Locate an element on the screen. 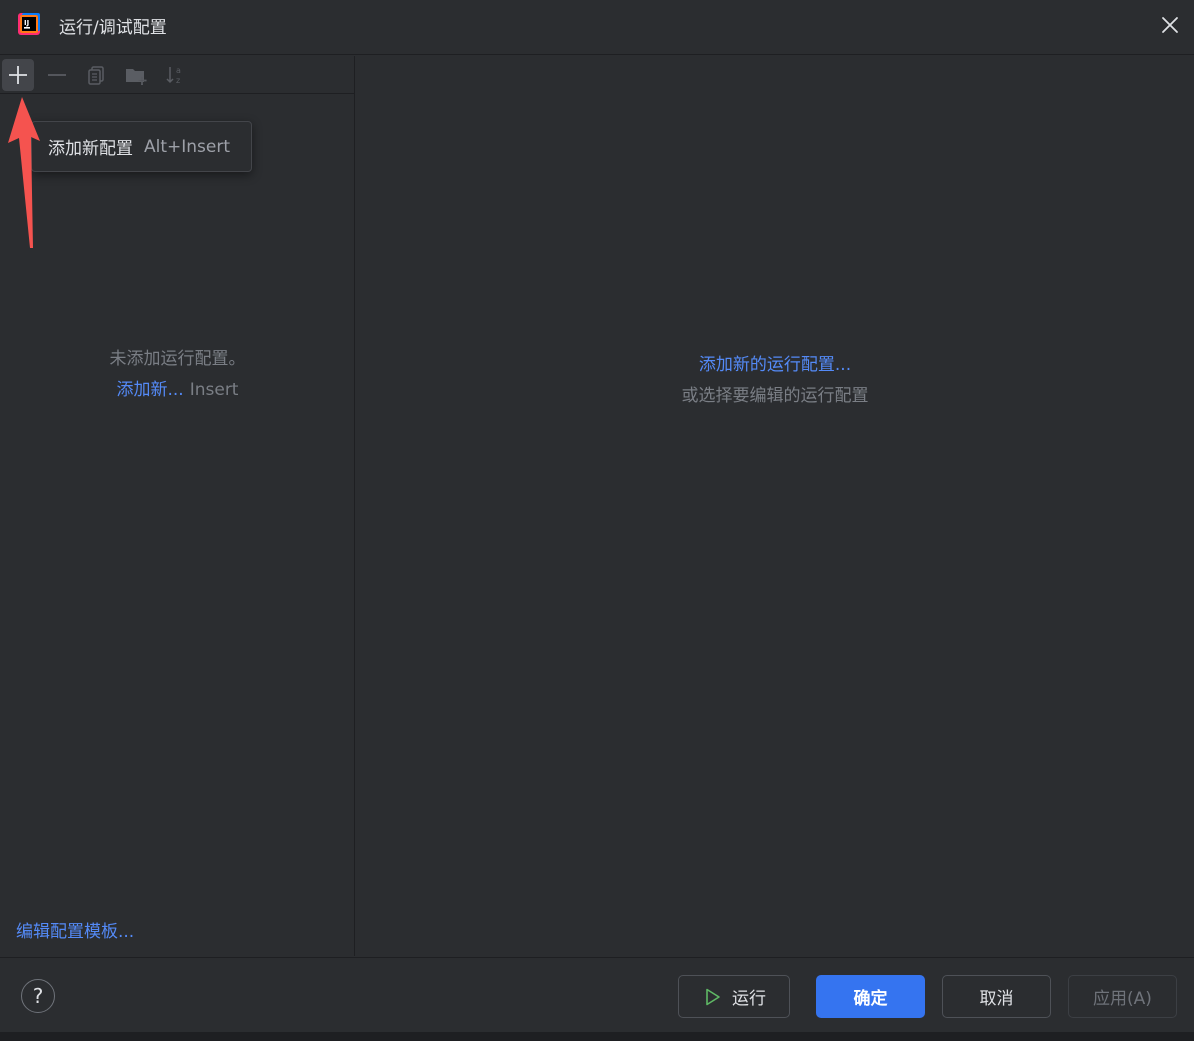 Image resolution: width=1194 pixels, height=1041 pixels. plus-icon is located at coordinates (18, 75).